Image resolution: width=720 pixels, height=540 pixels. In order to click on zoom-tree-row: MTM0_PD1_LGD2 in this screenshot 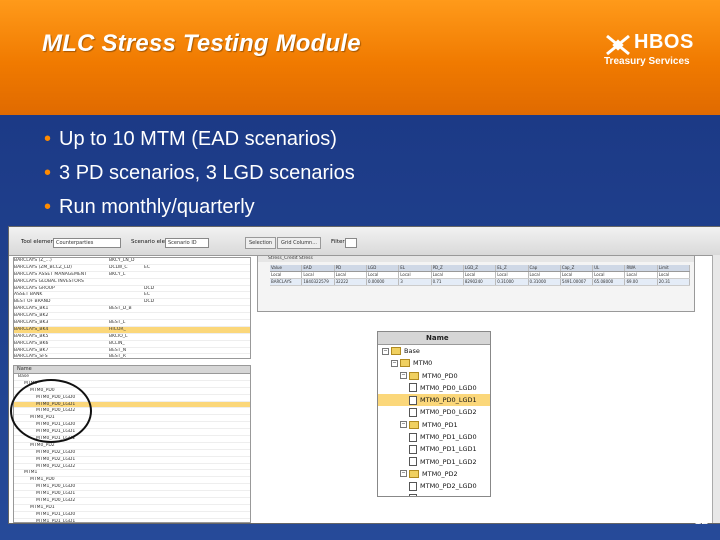, I will do `click(434, 462)`.